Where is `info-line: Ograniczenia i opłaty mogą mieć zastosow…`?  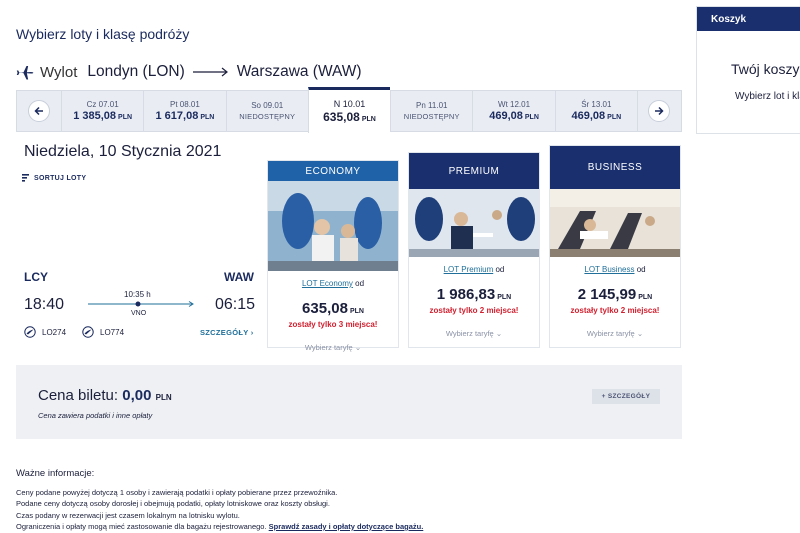 info-line: Ograniczenia i opłaty mogą mieć zastosow… is located at coordinates (220, 526).